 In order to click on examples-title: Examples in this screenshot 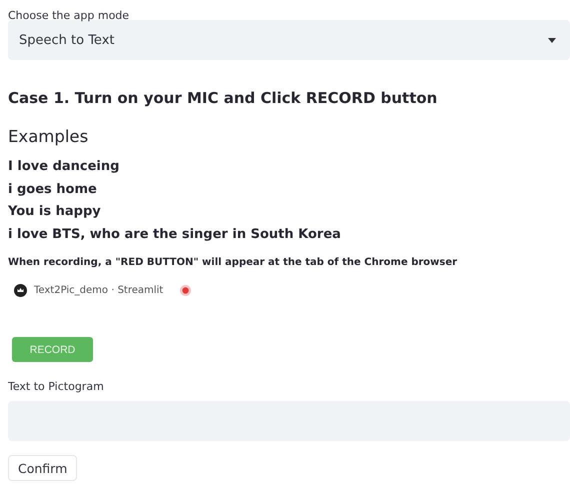, I will do `click(49, 136)`.